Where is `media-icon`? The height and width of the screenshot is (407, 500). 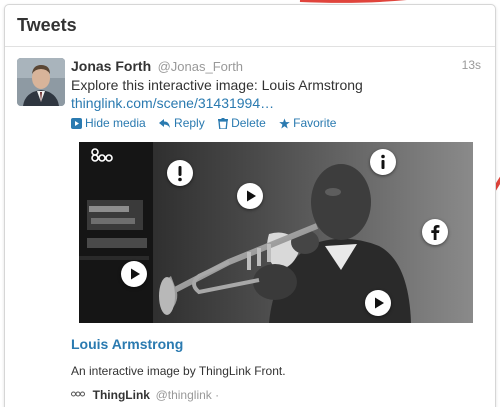 media-icon is located at coordinates (76, 123).